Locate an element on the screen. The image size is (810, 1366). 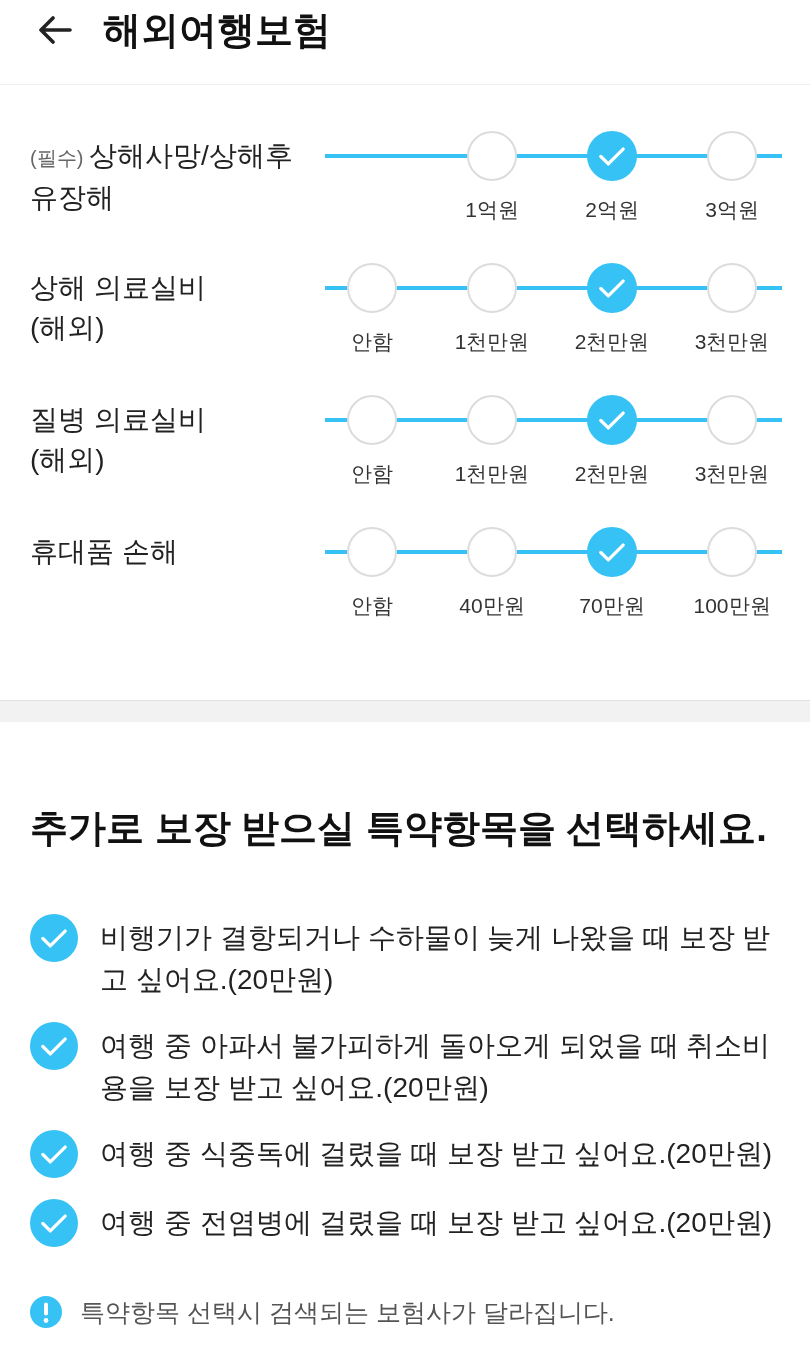
rider-option-text: 여행 중 아파서 불가피하게 돌아오게 되었을 때 취소비용을 보장 받고 싶어요.(20만원) is located at coordinates (436, 1067).